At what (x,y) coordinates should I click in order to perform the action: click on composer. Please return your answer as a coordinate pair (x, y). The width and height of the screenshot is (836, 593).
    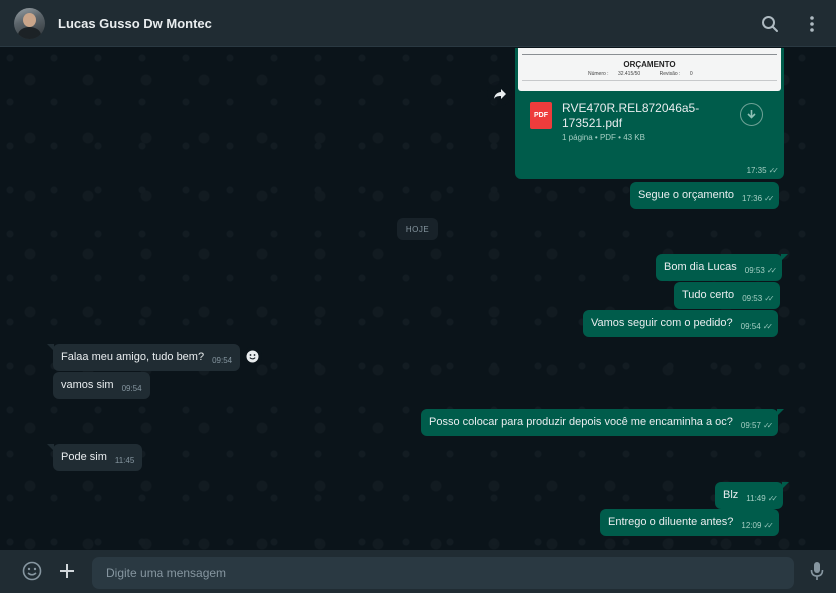
    Looking at the image, I should click on (418, 571).